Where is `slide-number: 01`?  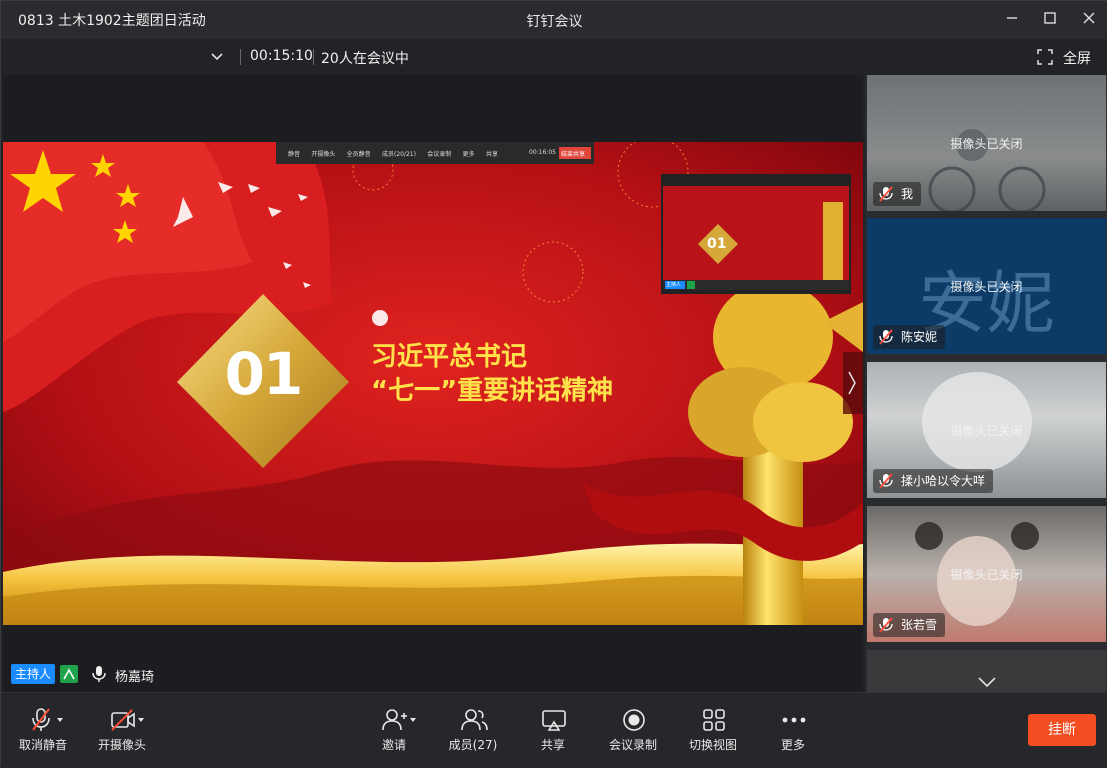 slide-number: 01 is located at coordinates (264, 374).